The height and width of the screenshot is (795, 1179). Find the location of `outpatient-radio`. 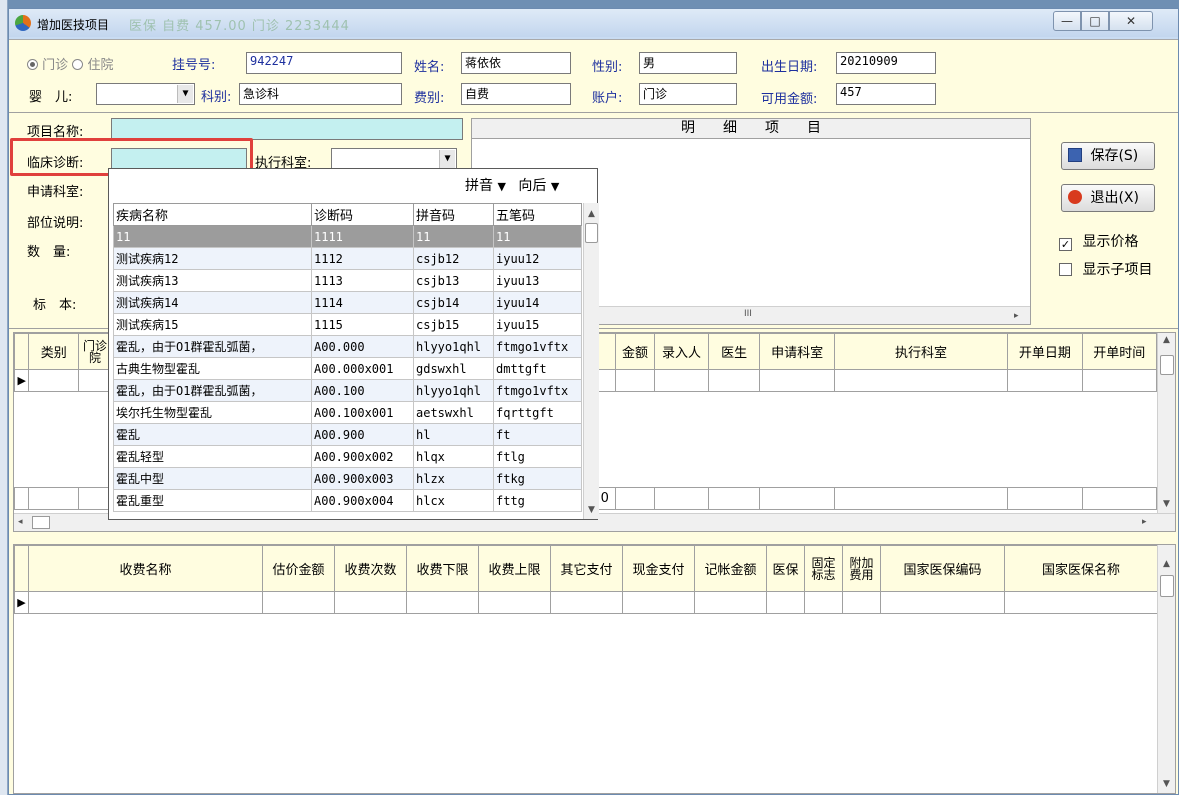

outpatient-radio is located at coordinates (32, 64).